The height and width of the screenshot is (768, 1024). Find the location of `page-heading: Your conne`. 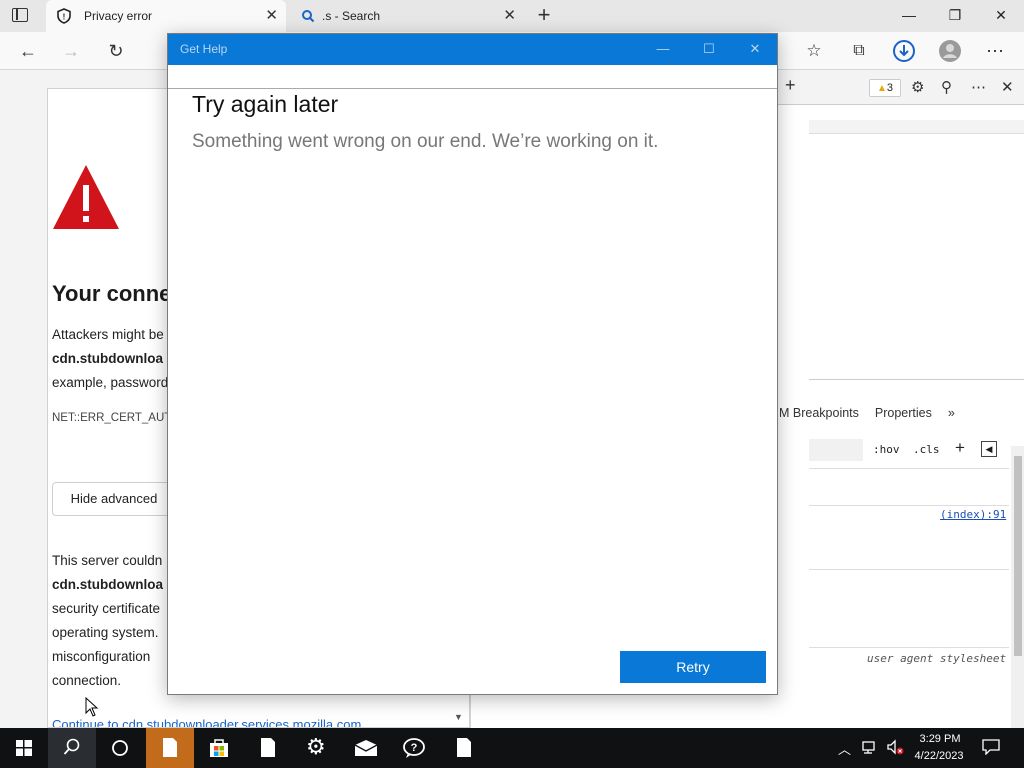

page-heading: Your conne is located at coordinates (112, 293).